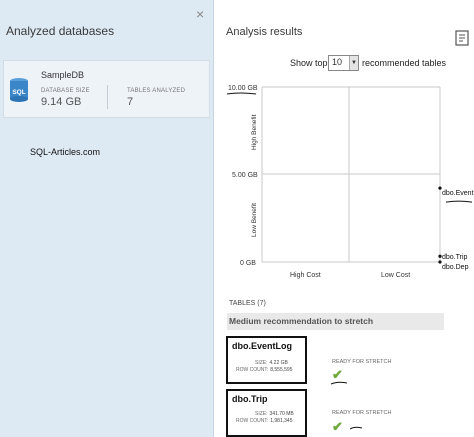  Describe the element at coordinates (130, 102) in the screenshot. I see `tables-analyzed-value: 7` at that location.